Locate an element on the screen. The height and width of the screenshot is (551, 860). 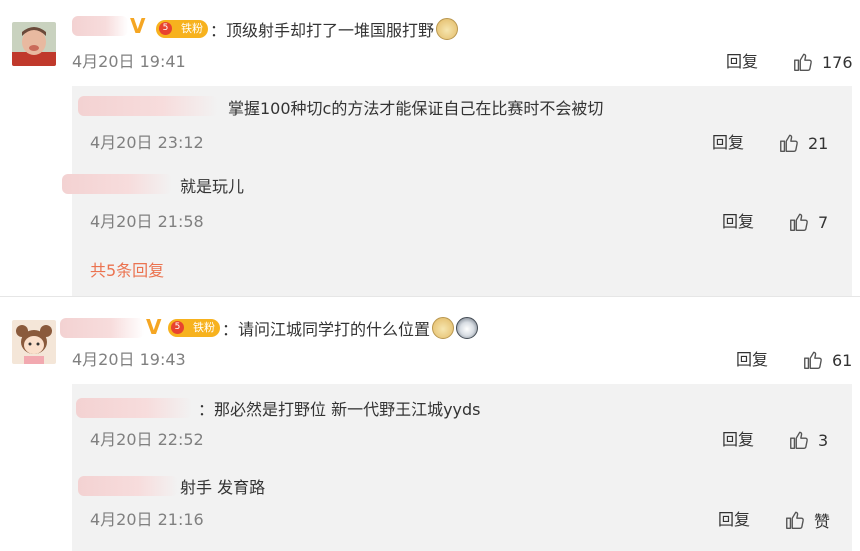
comment-text: ：顶级射手却打了一堆国服打野 is located at coordinates (334, 30).